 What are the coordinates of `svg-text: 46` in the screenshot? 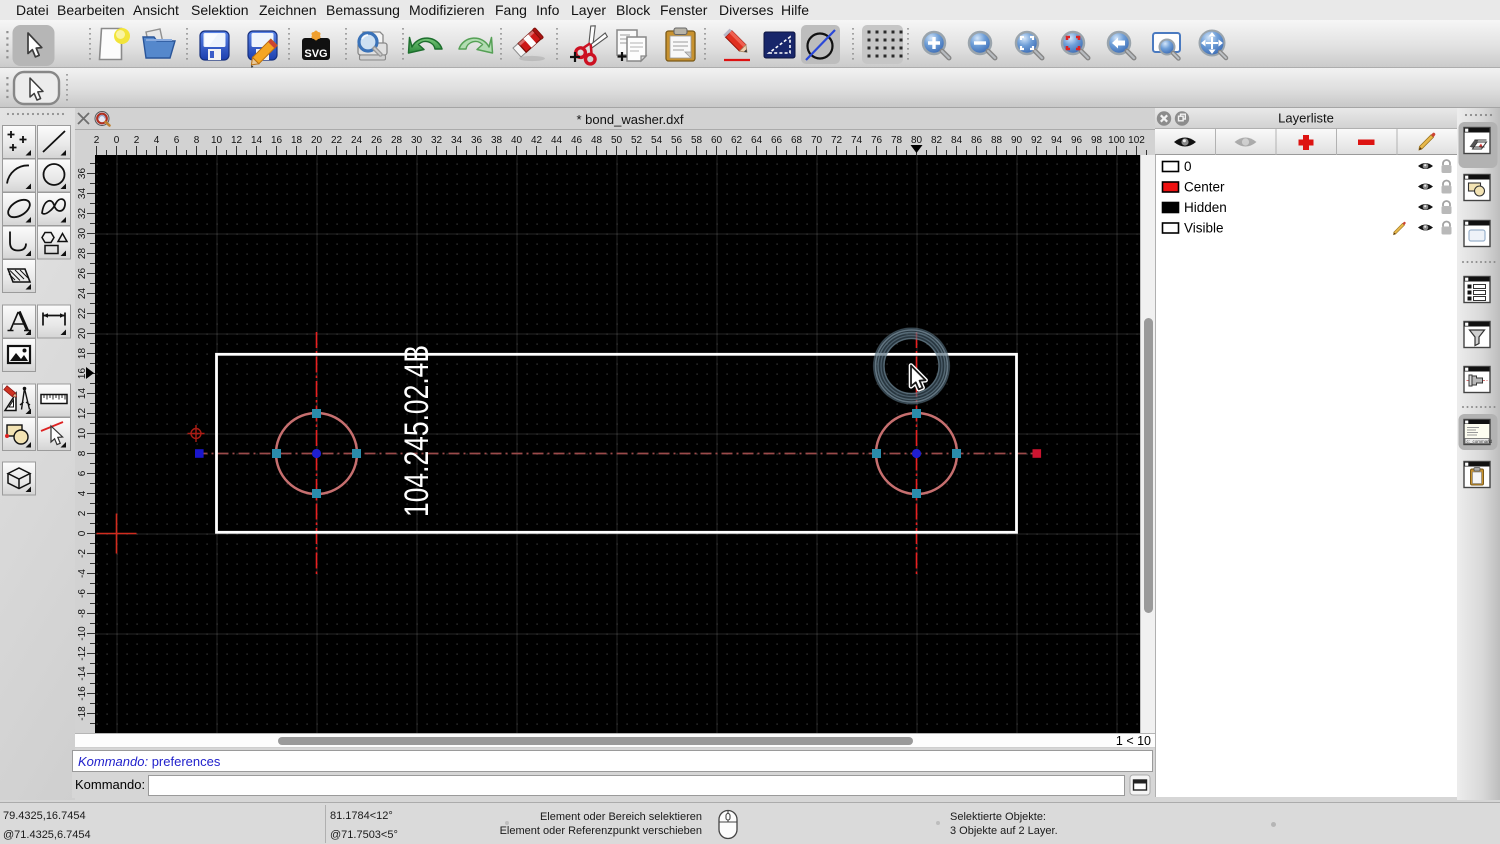 It's located at (577, 140).